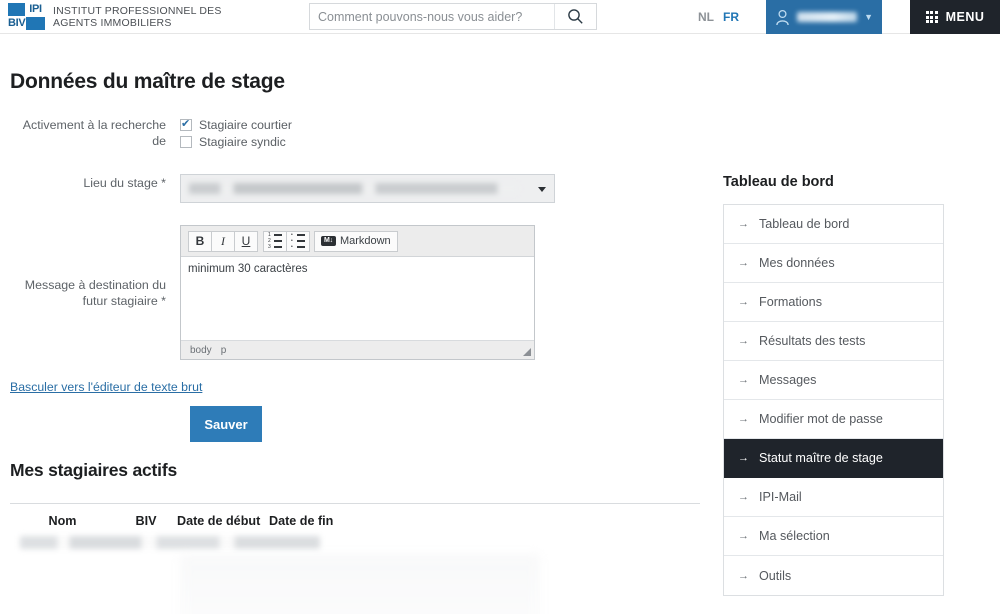  I want to click on language-nl: NL, so click(706, 17).